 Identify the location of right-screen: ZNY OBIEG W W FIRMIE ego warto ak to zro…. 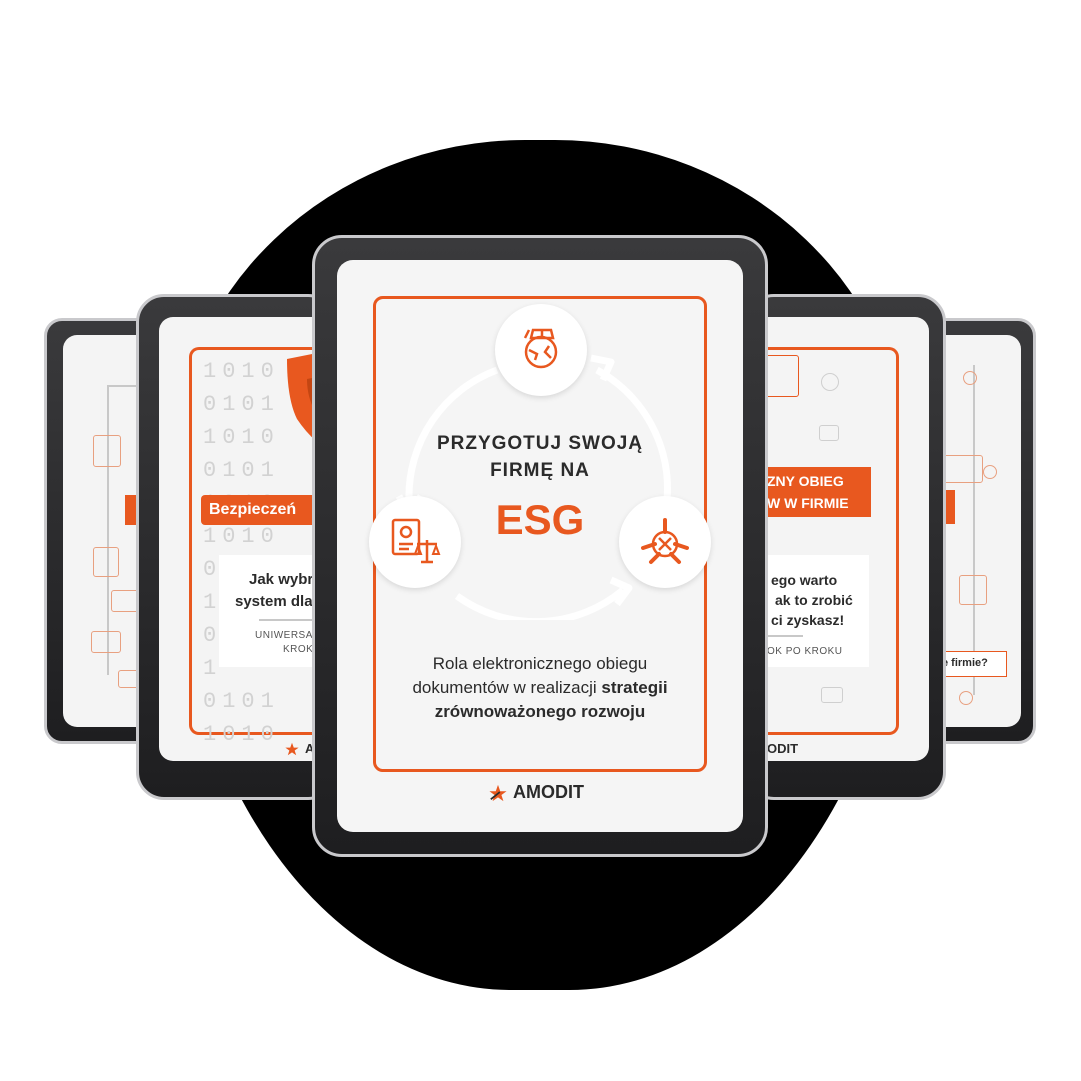
(839, 539).